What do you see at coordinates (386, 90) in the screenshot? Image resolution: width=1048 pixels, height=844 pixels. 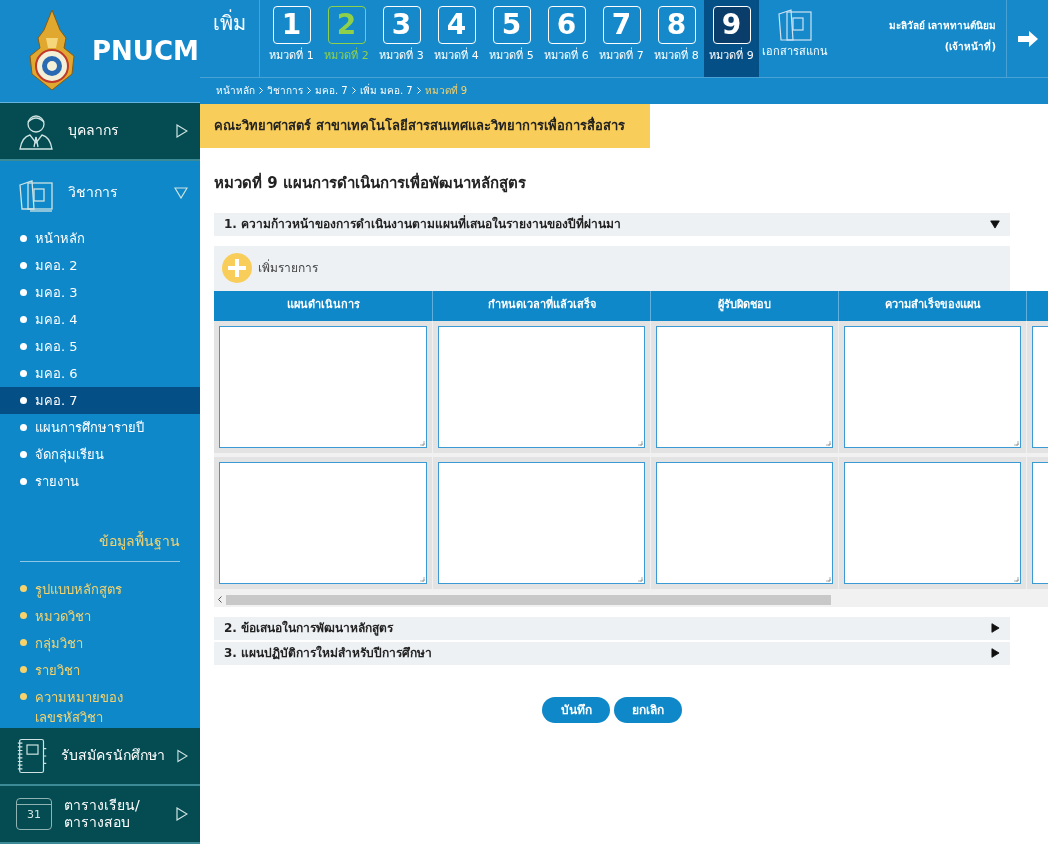 I see `breadcrumb-link: เพิ่ม มคอ. 7` at bounding box center [386, 90].